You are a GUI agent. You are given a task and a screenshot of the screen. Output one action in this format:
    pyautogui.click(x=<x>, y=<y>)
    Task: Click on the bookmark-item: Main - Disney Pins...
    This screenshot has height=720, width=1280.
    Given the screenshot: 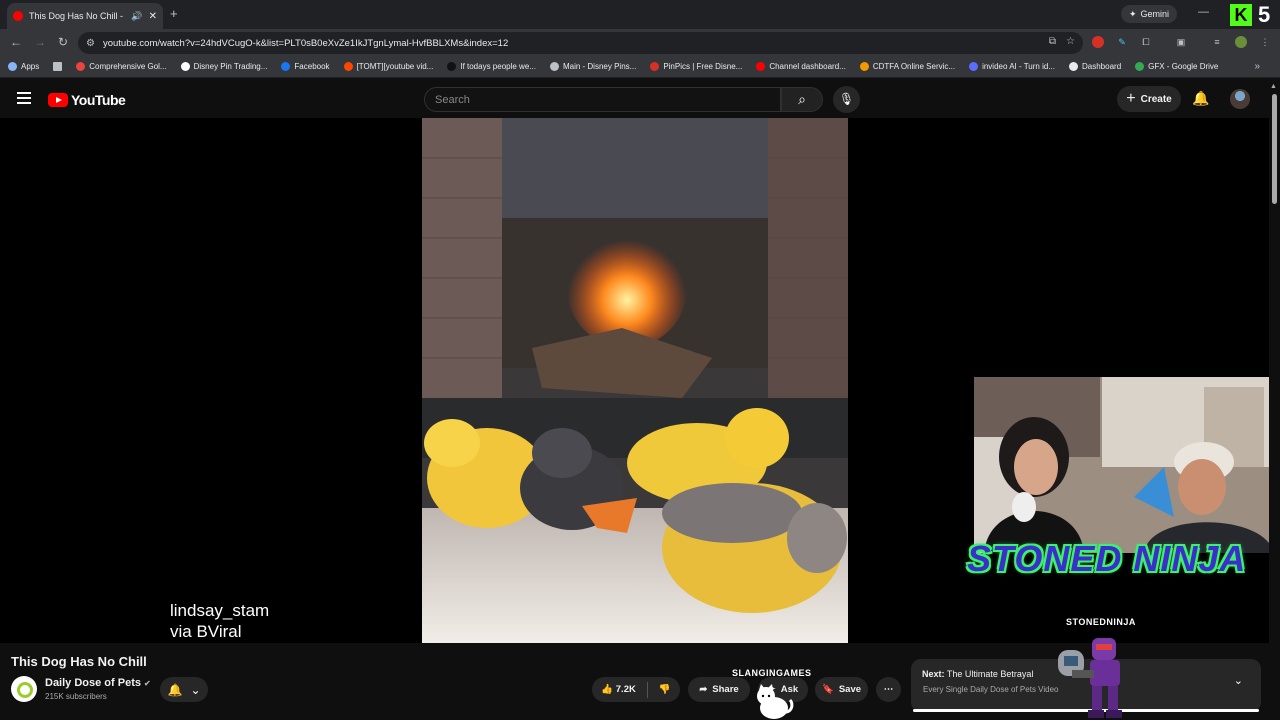 What is the action you would take?
    pyautogui.click(x=593, y=66)
    